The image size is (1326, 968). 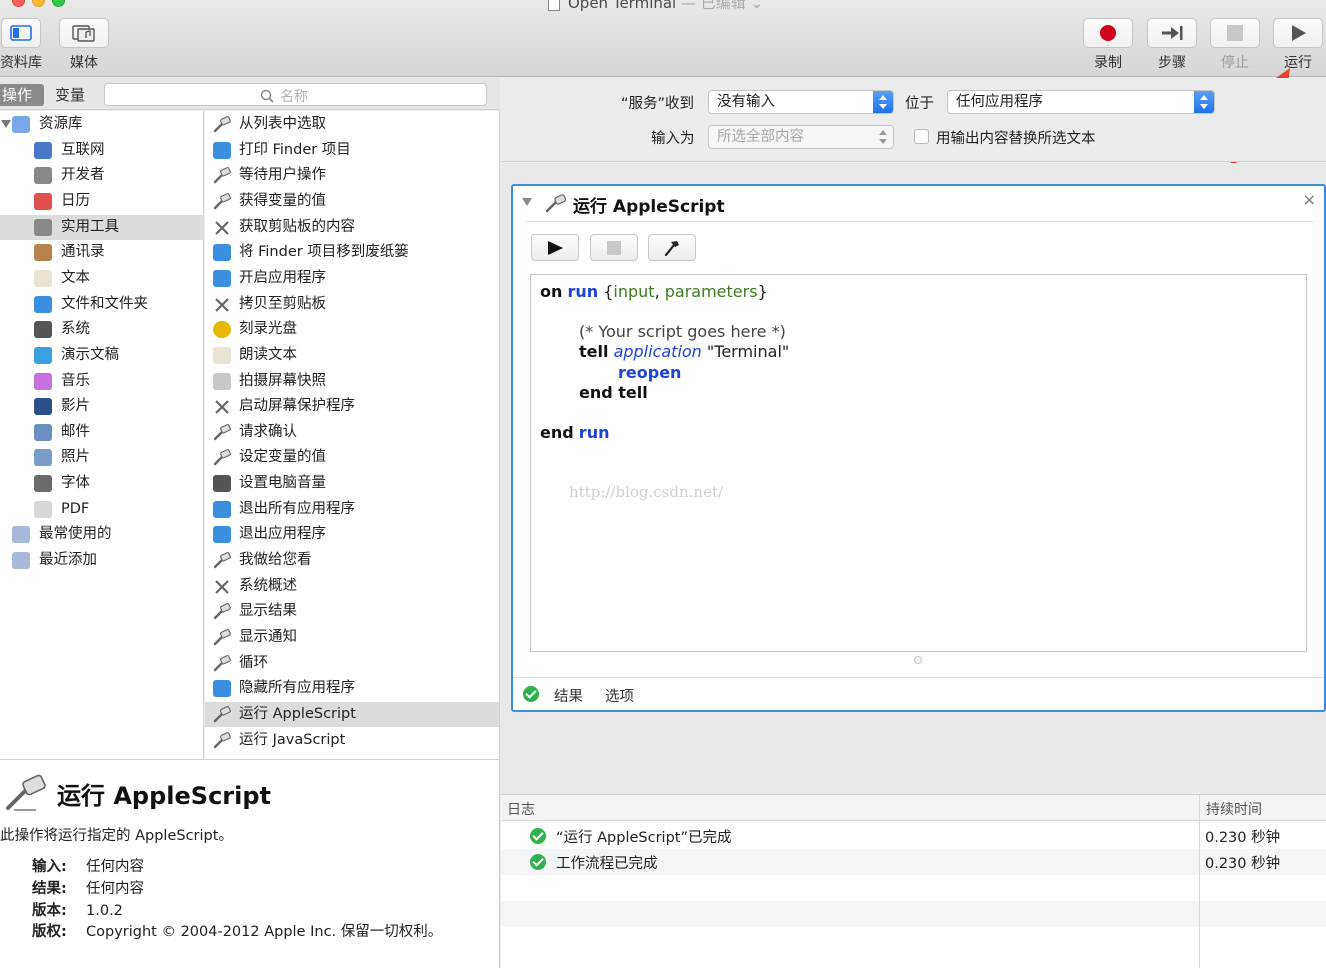 What do you see at coordinates (352, 252) in the screenshot?
I see `list-item: 将 Finder 项目移到废纸篓` at bounding box center [352, 252].